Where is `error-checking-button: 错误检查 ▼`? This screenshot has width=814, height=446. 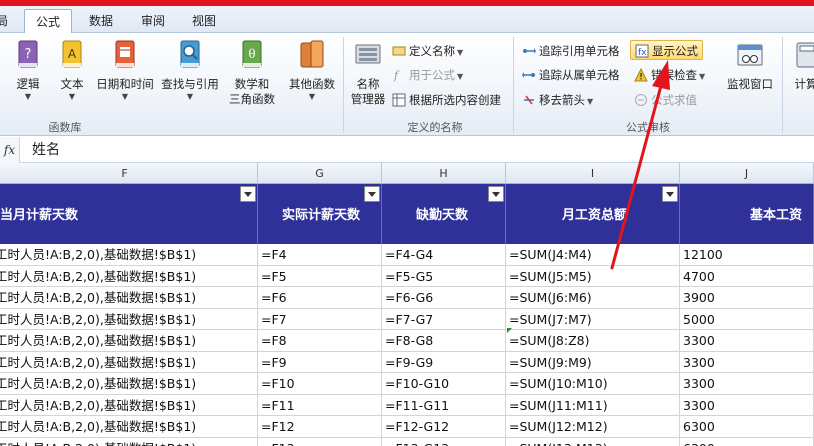 error-checking-button: 错误检查 ▼ is located at coordinates (669, 75).